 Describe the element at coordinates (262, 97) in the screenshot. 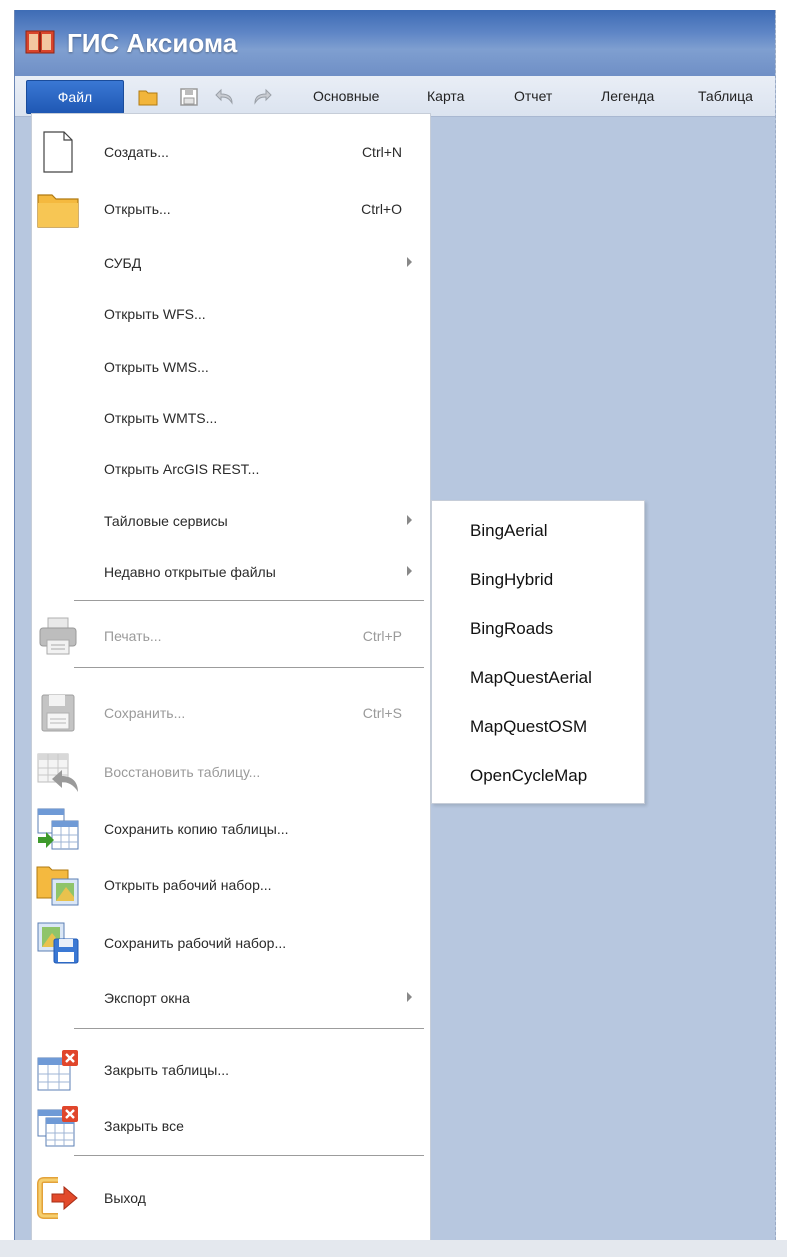

I see `redo-icon` at that location.